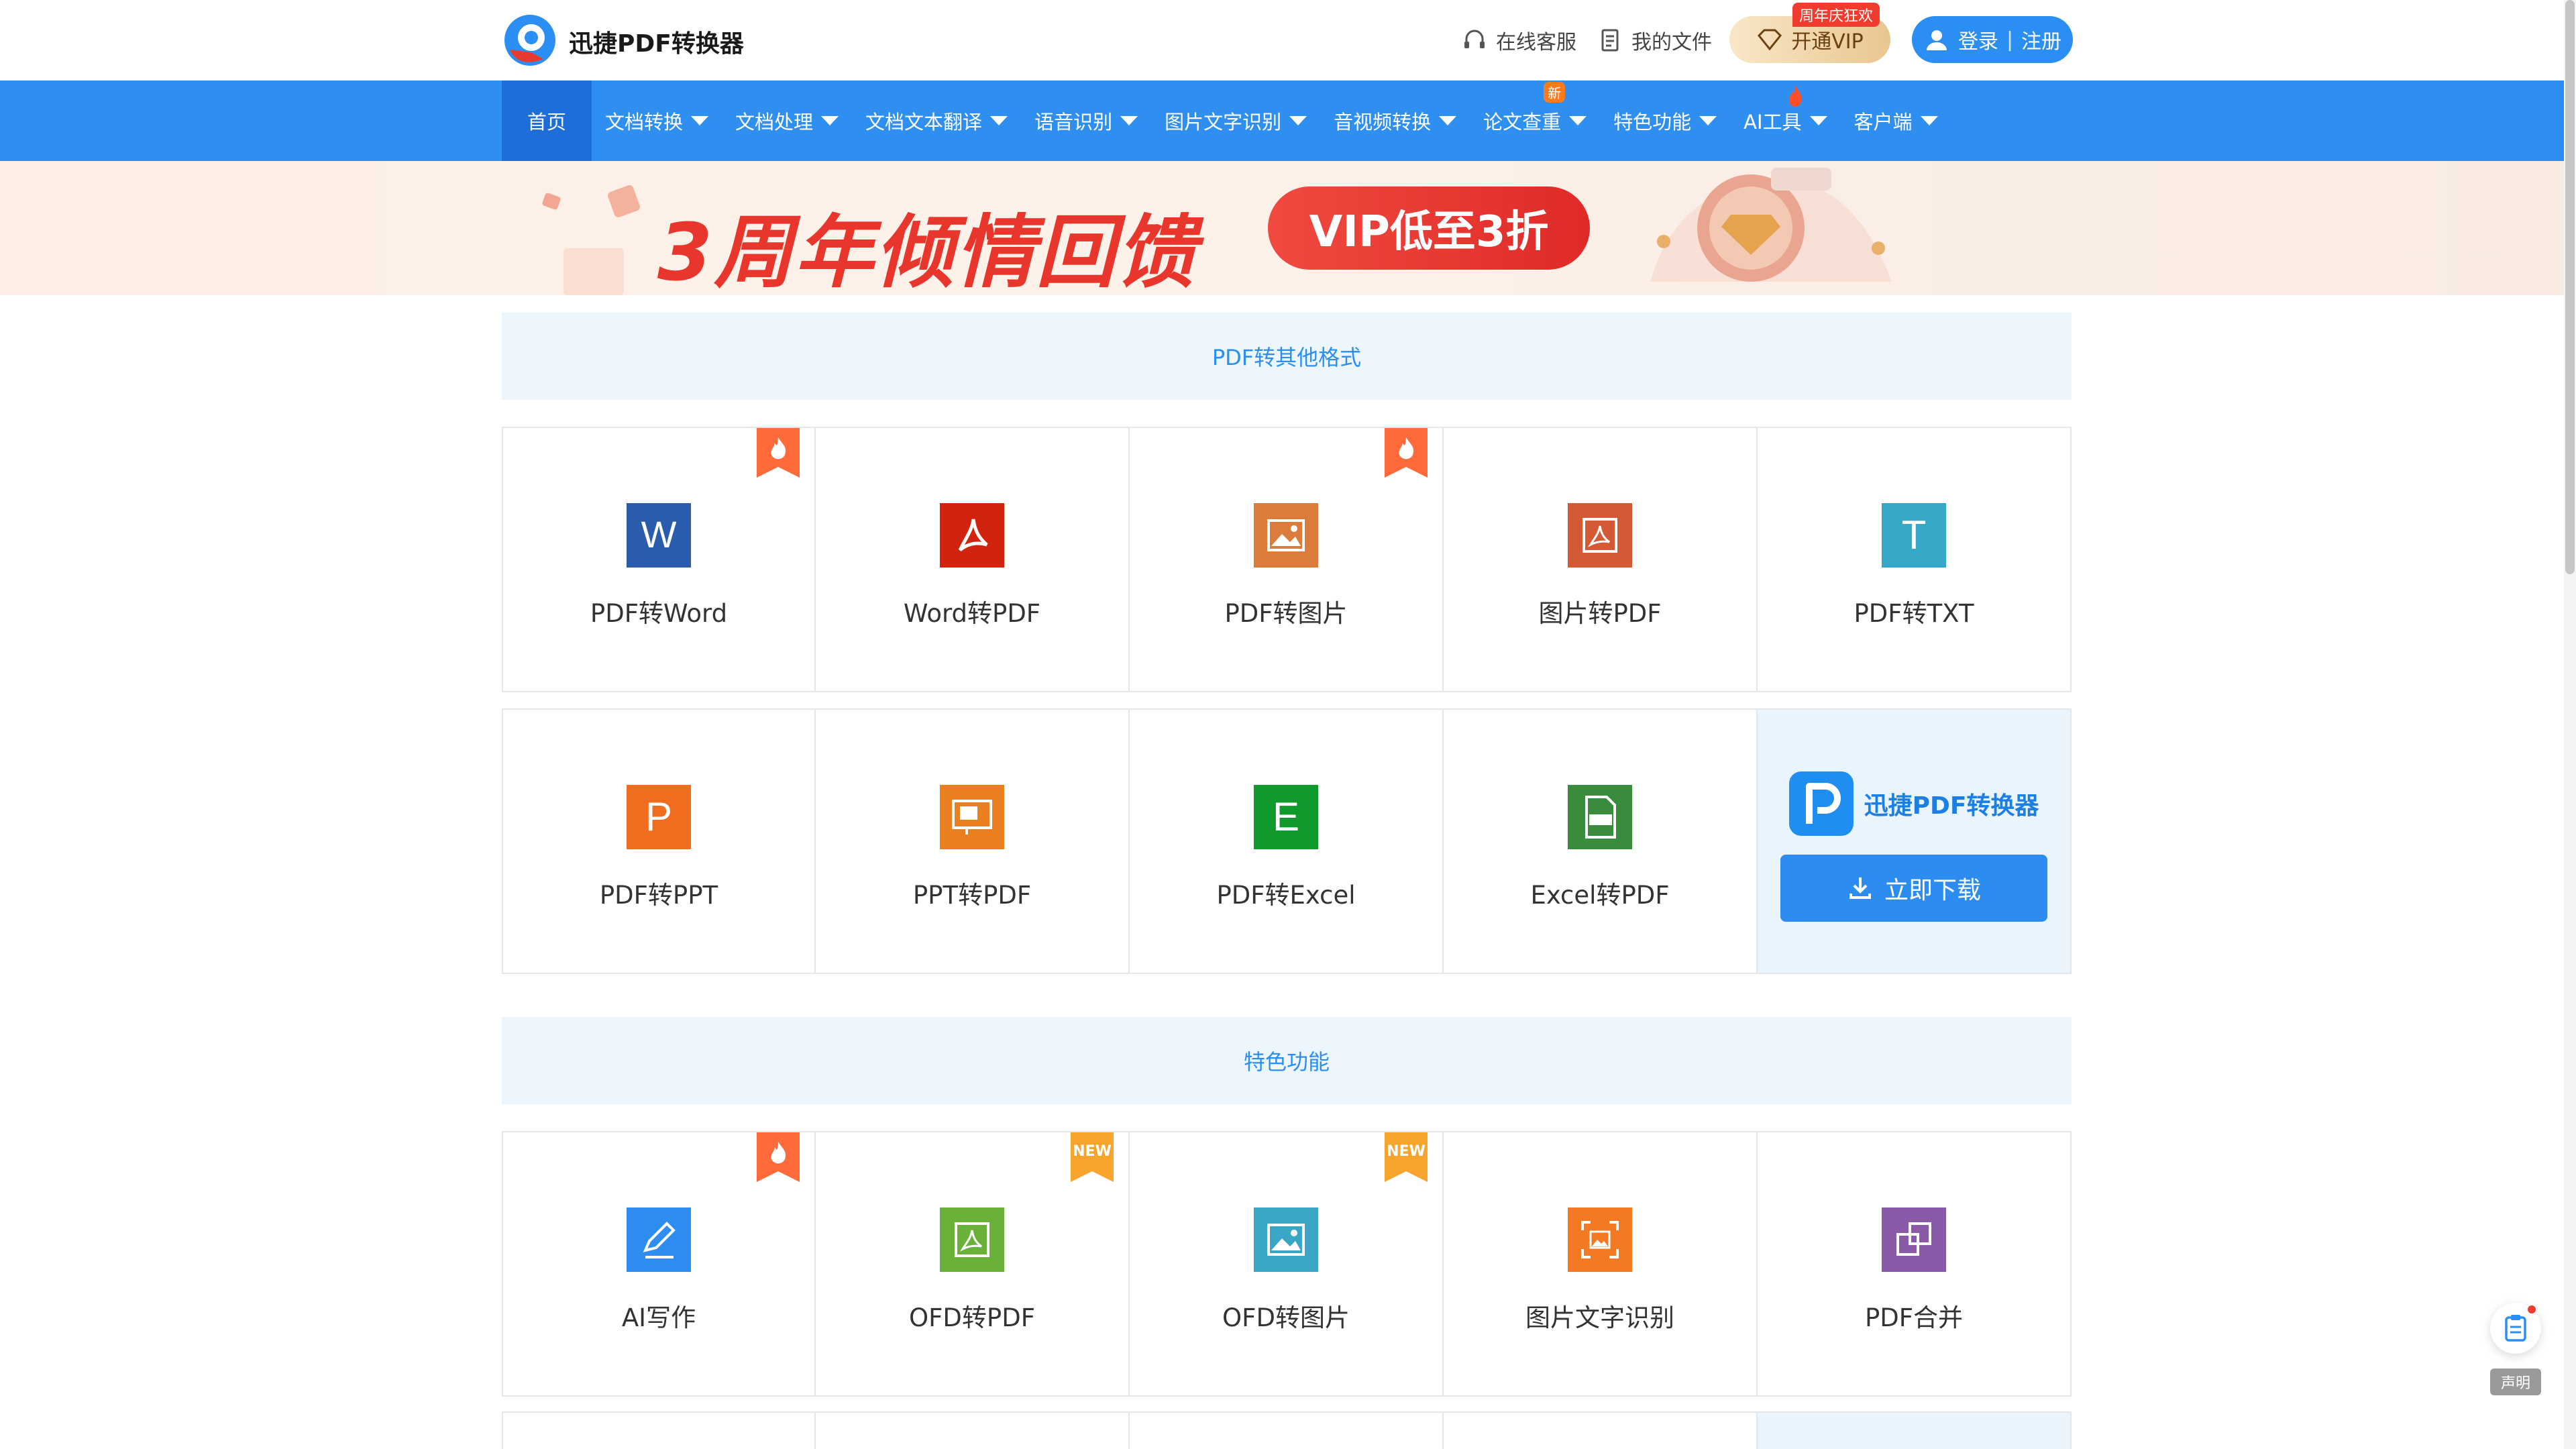 This screenshot has width=2576, height=1449. I want to click on vip-coin-decoration-icon, so click(1771, 225).